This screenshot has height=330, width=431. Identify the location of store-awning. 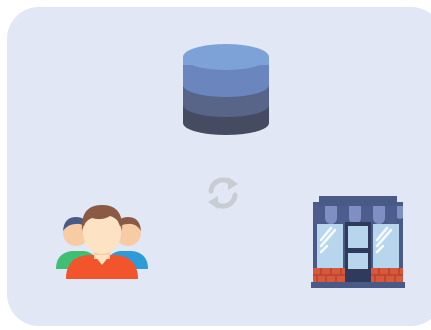
(358, 215).